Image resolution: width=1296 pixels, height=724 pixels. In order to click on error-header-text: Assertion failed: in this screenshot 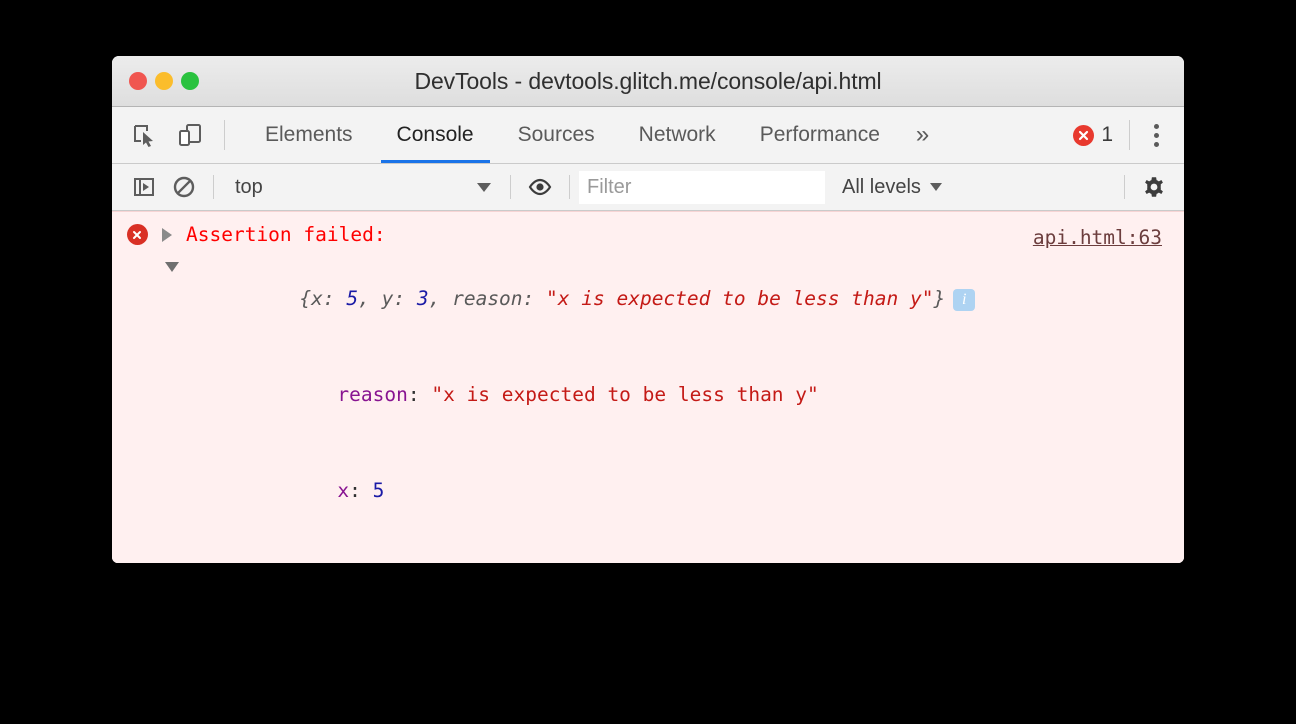, I will do `click(286, 234)`.